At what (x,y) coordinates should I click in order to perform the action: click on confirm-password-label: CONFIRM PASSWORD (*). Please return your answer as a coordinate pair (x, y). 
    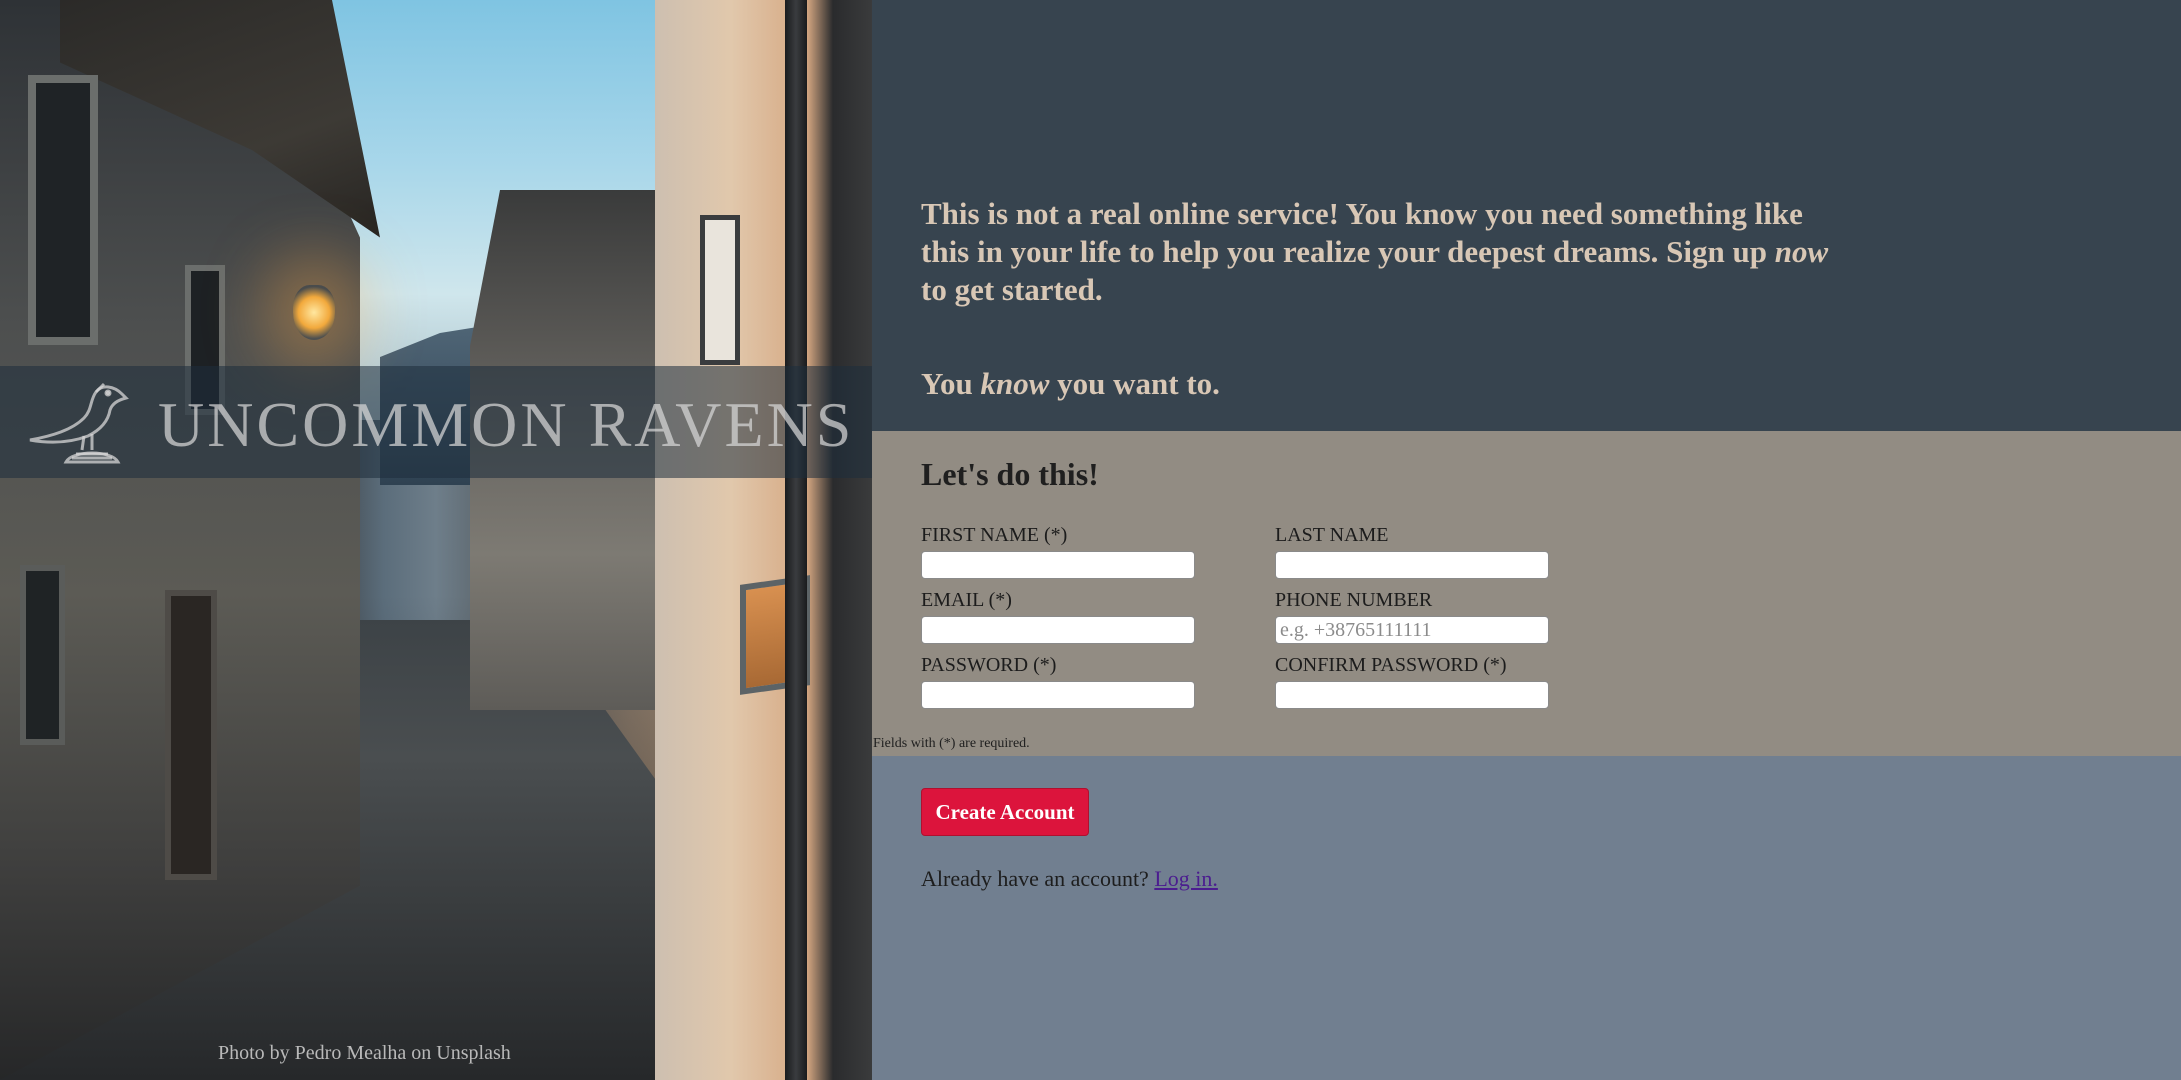
    Looking at the image, I should click on (1391, 665).